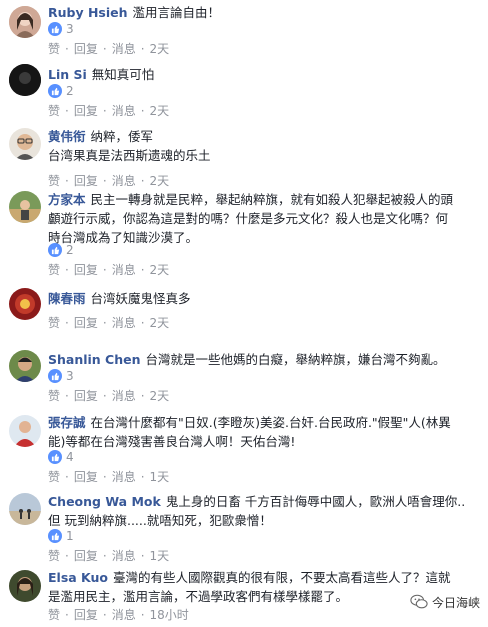 This screenshot has height=627, width=488. Describe the element at coordinates (123, 237) in the screenshot. I see `comment-text-line: 時台灣成為了知識沙漠了。` at that location.